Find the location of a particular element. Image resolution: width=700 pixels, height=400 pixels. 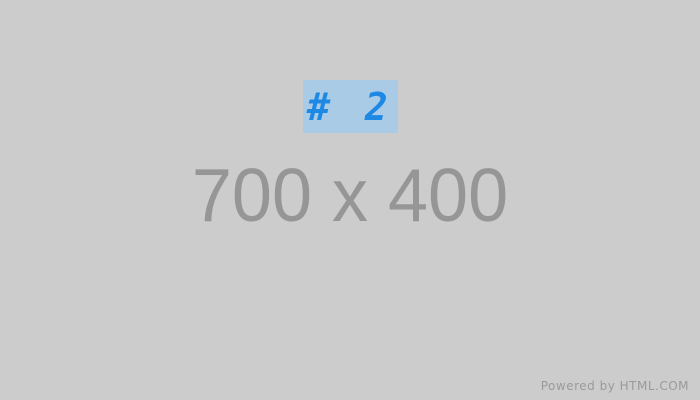

number-tag: # 2 is located at coordinates (350, 106).